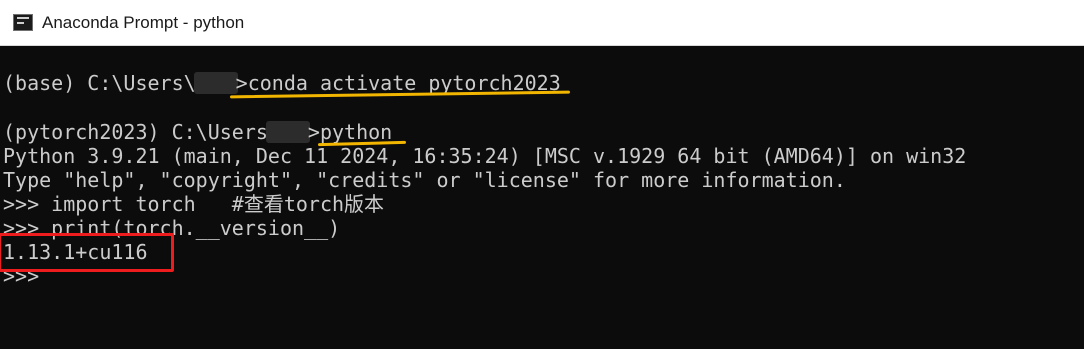 The height and width of the screenshot is (349, 1084). Describe the element at coordinates (87, 252) in the screenshot. I see `red-highlight-box-version` at that location.